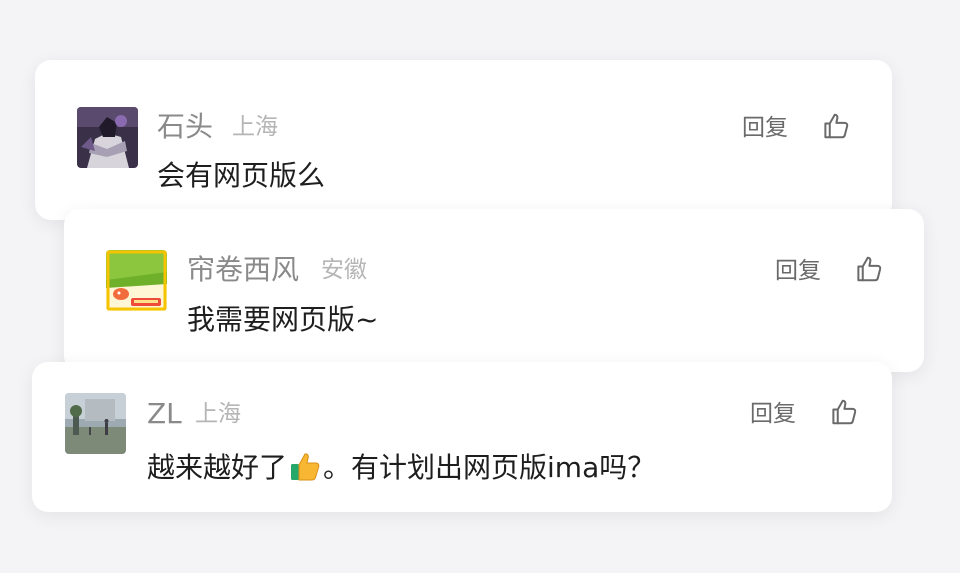 The height and width of the screenshot is (573, 960). Describe the element at coordinates (217, 467) in the screenshot. I see `comment-text-before-emoji: 越来越好了` at that location.